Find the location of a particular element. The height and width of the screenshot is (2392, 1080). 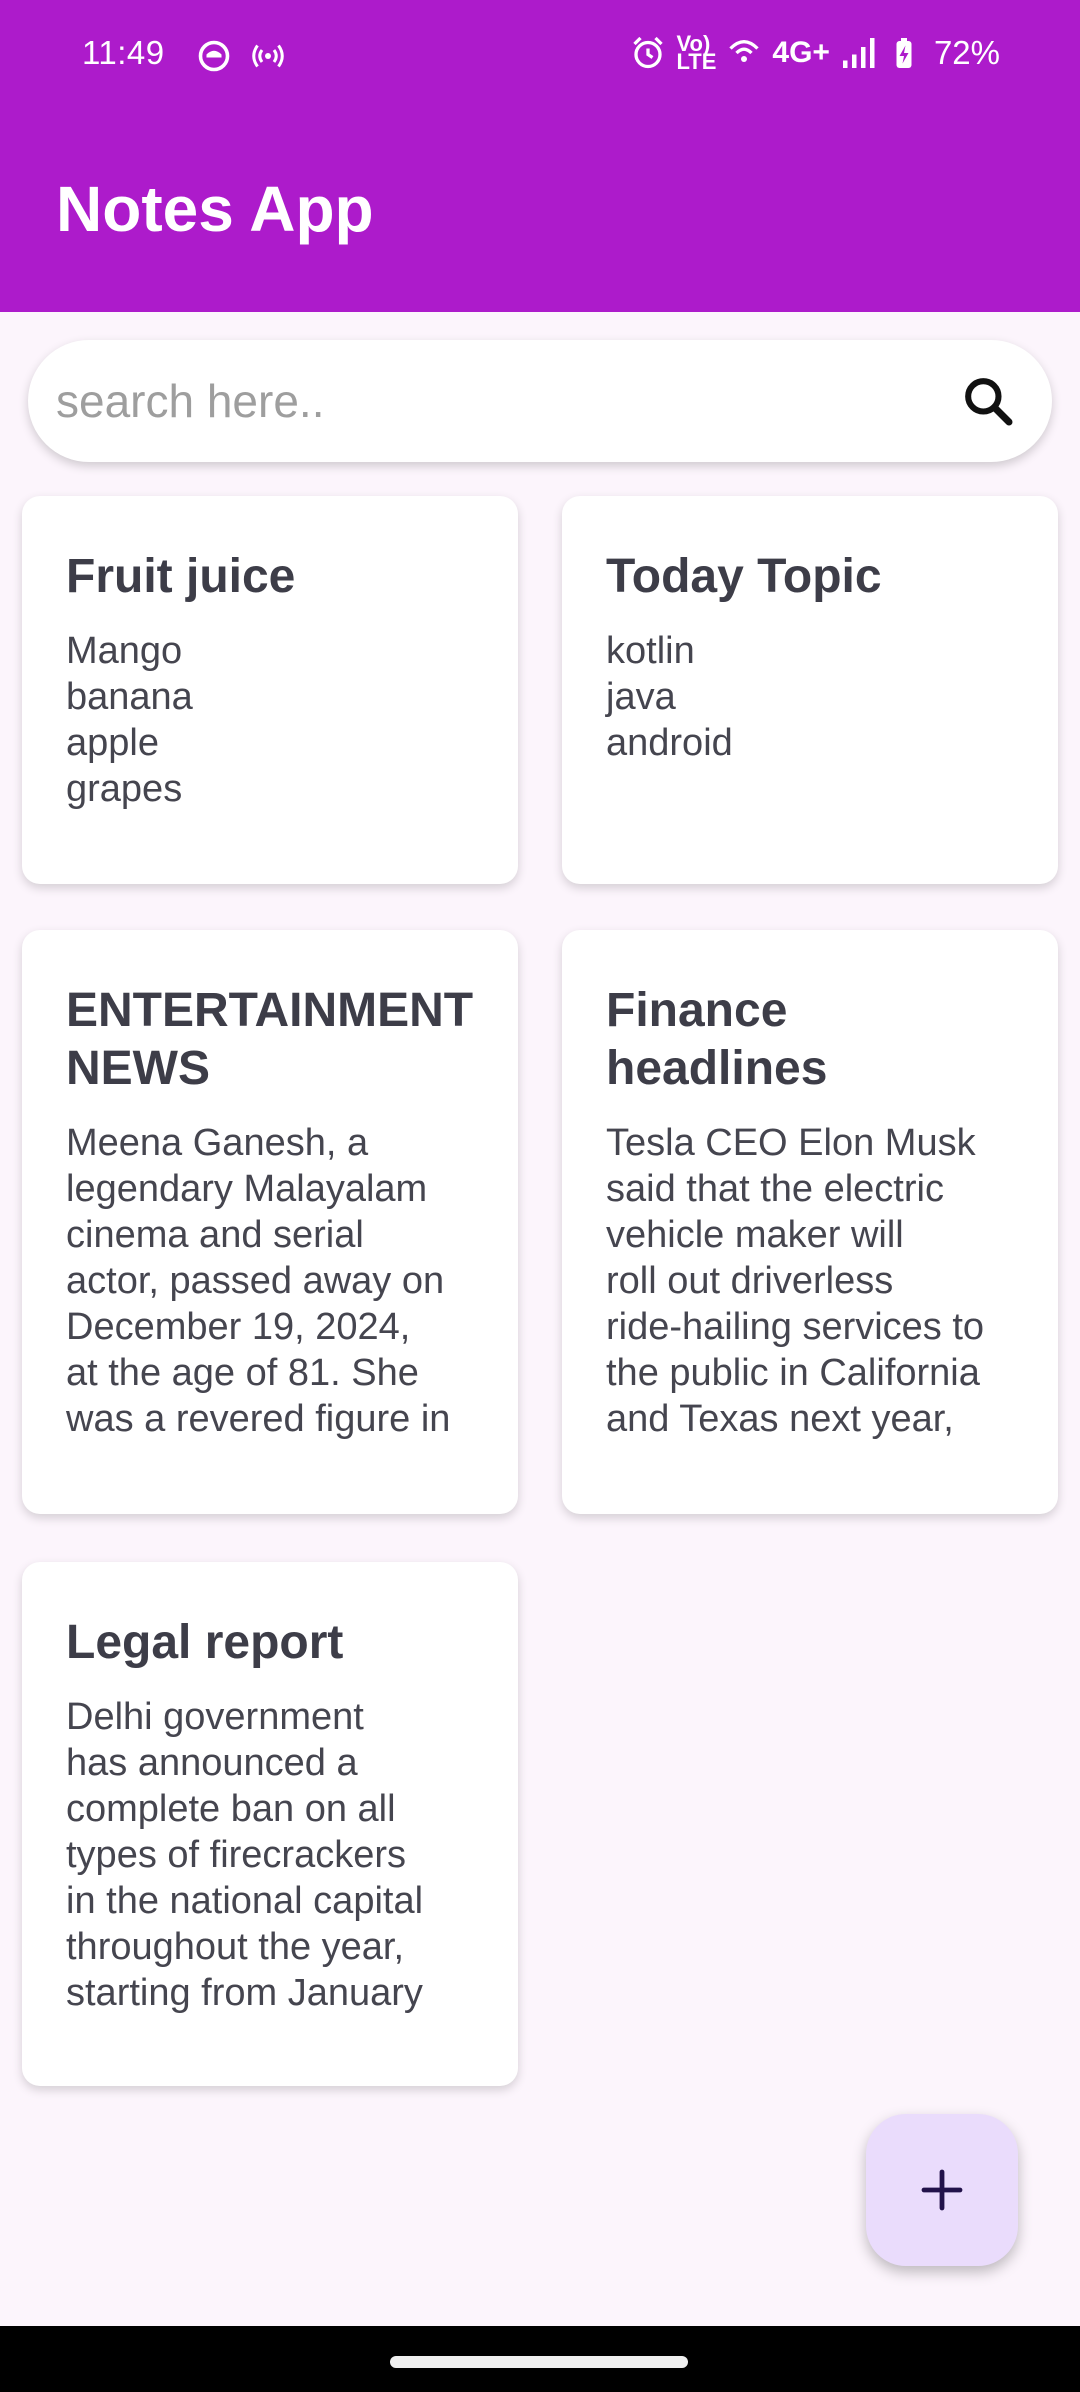

app-title: Notes App is located at coordinates (215, 209).